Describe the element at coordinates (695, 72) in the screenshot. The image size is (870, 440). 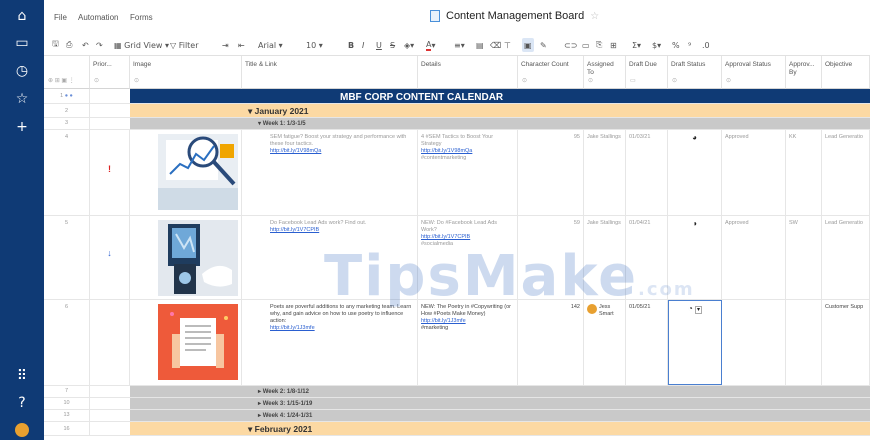
I see `column-header-draft-status: Draft Status ⊙` at that location.